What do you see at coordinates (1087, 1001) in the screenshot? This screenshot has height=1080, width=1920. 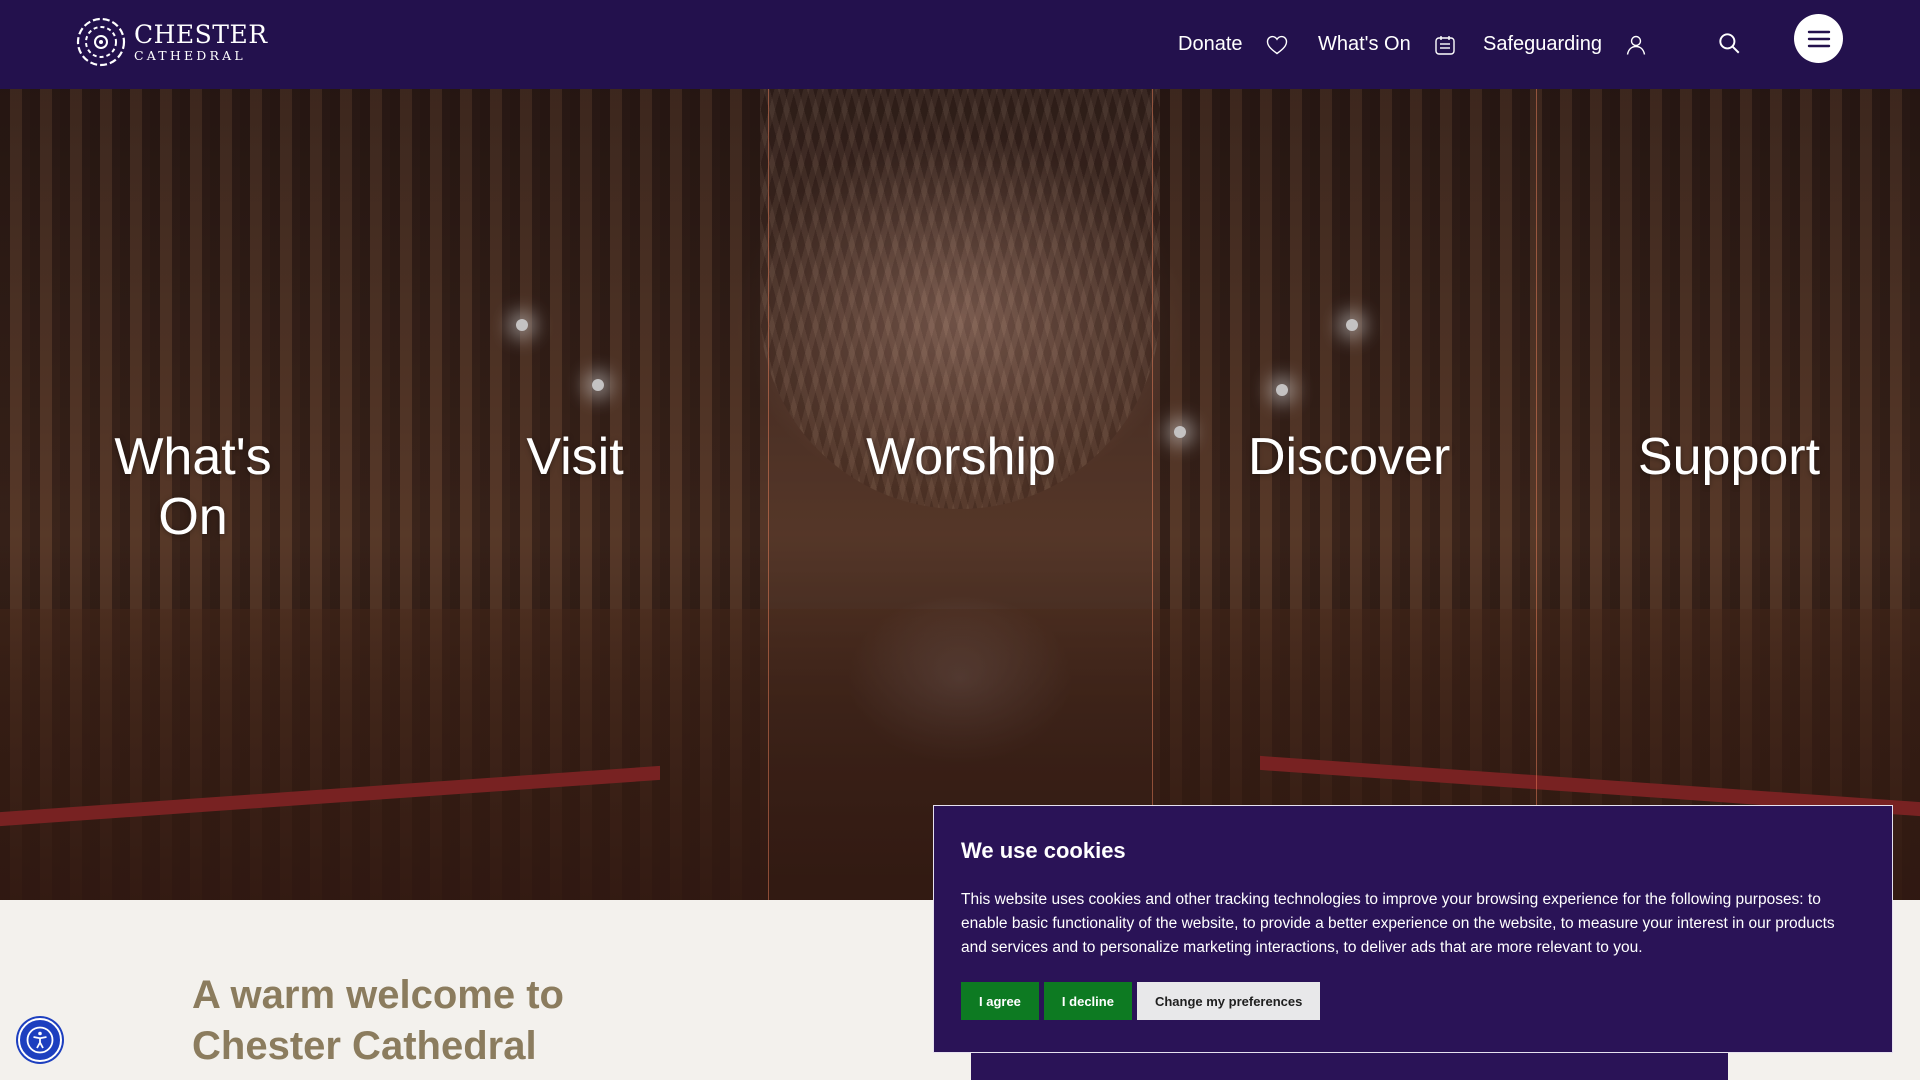 I see `cookie-decline-button: I decline` at bounding box center [1087, 1001].